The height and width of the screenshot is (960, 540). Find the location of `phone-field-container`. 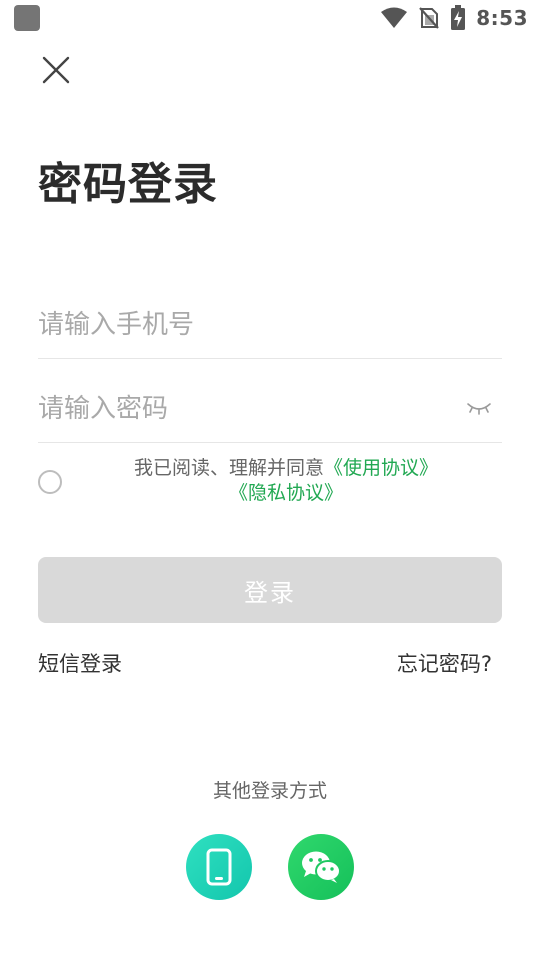

phone-field-container is located at coordinates (270, 327).